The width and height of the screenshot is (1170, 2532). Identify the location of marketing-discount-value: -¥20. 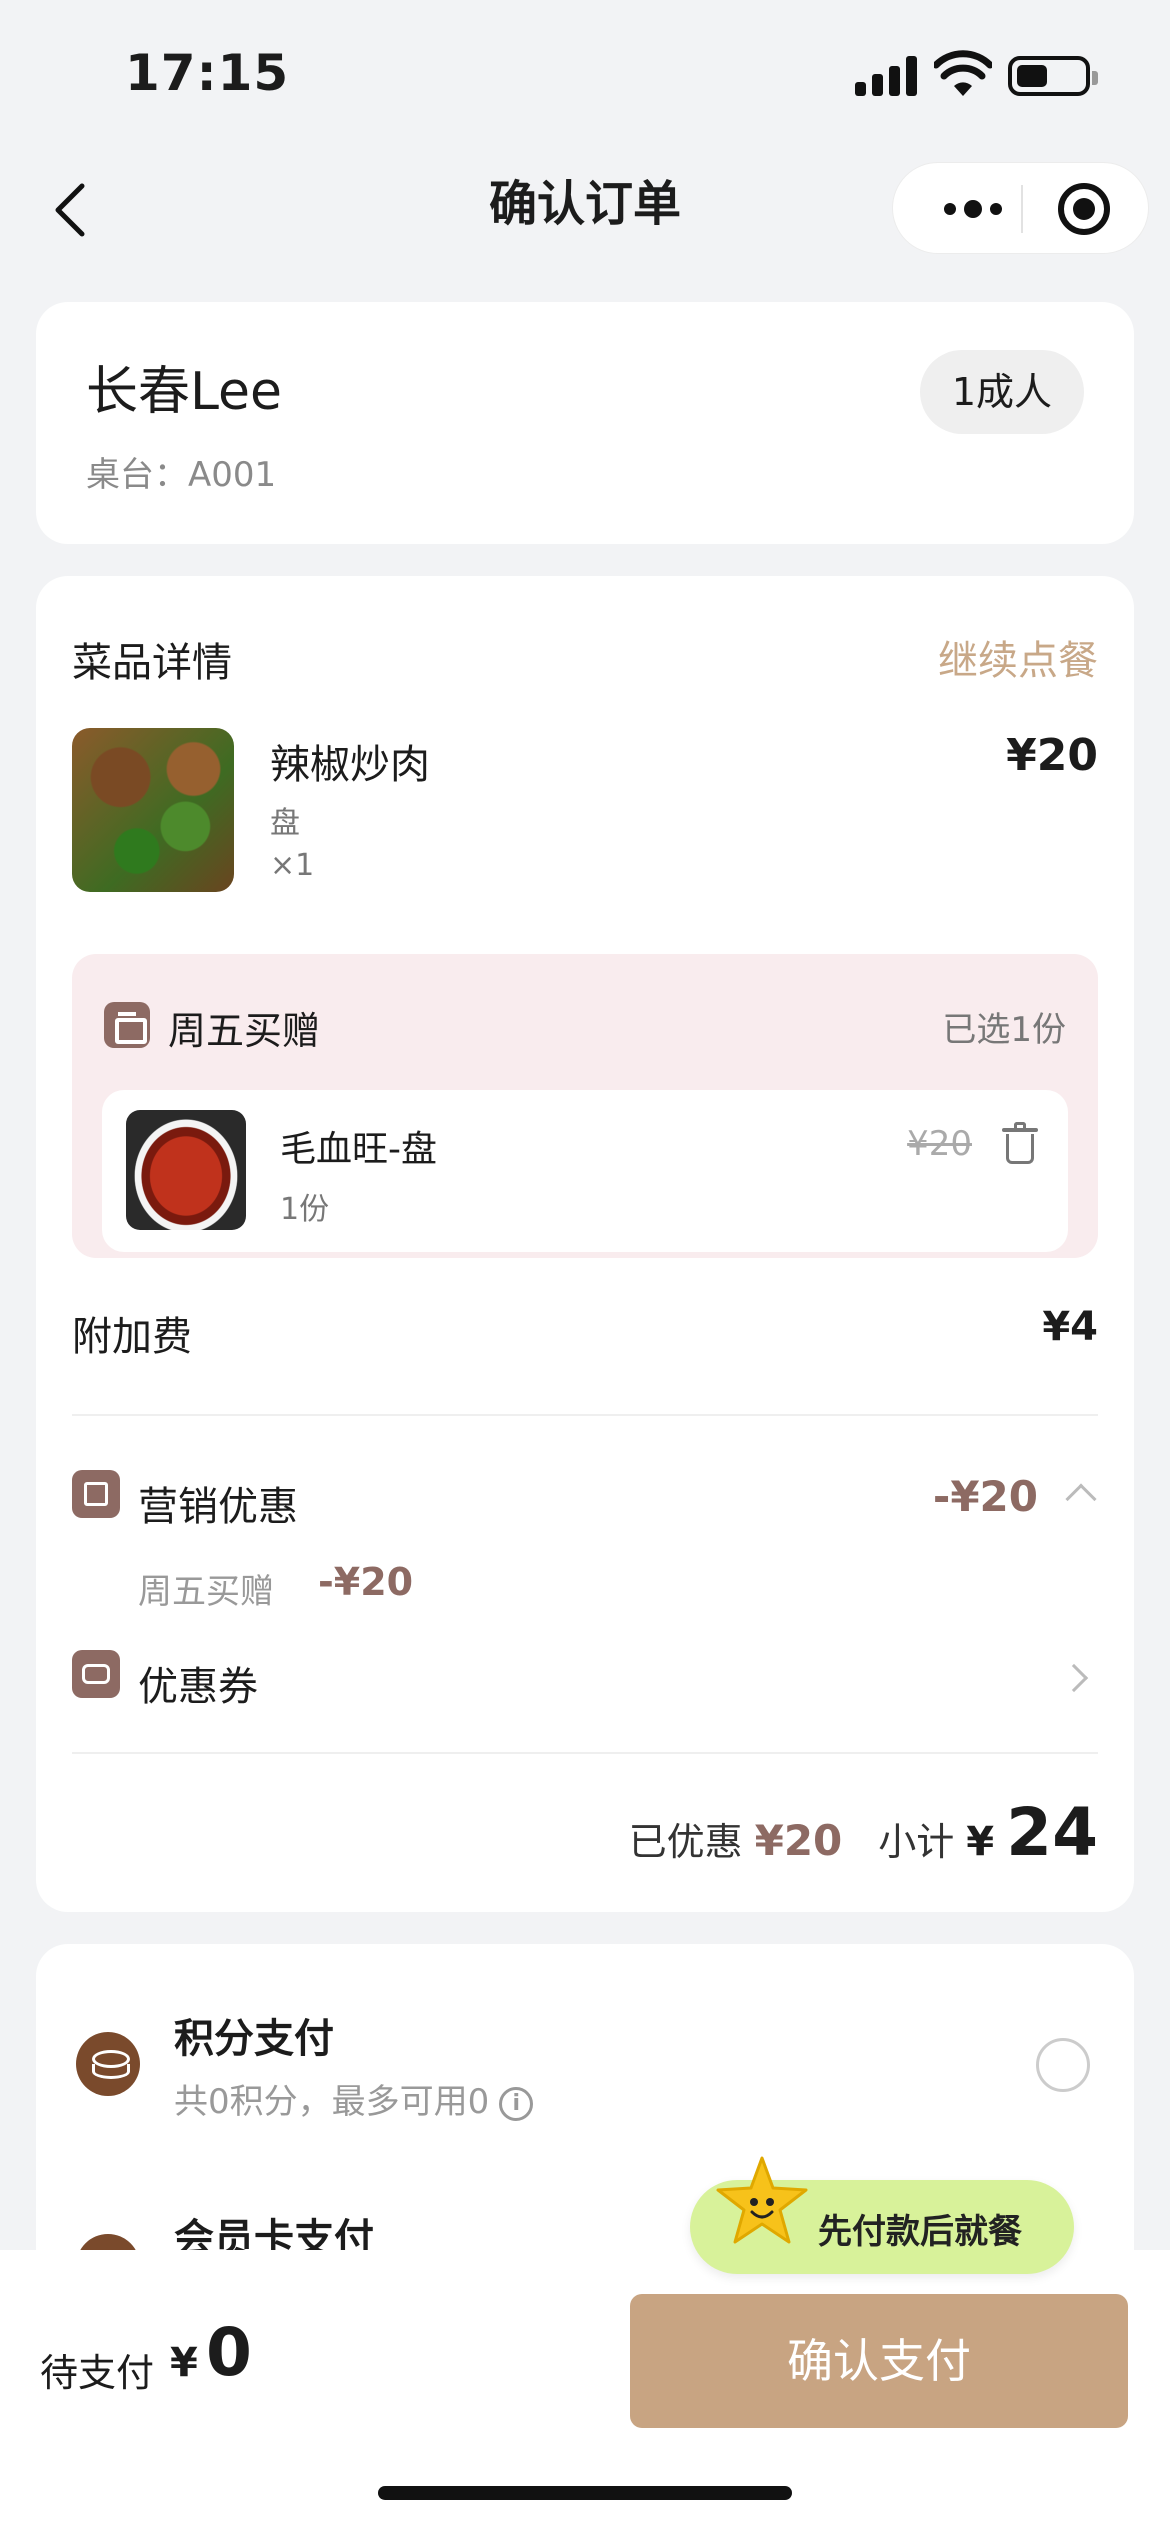
(985, 1496).